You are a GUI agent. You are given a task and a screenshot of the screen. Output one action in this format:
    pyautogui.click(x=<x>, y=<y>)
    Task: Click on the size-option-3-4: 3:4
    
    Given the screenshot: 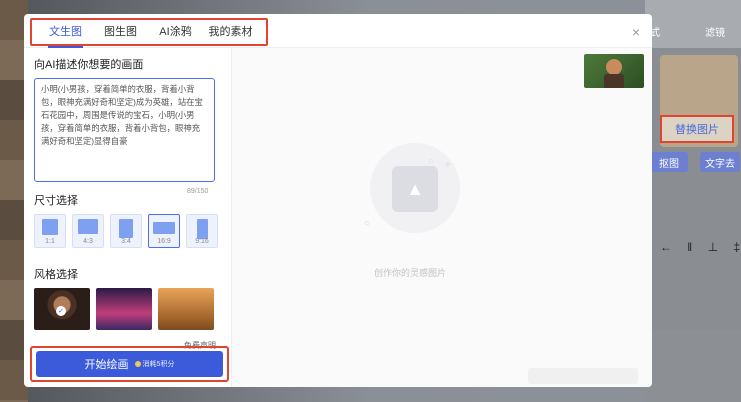 What is the action you would take?
    pyautogui.click(x=126, y=231)
    